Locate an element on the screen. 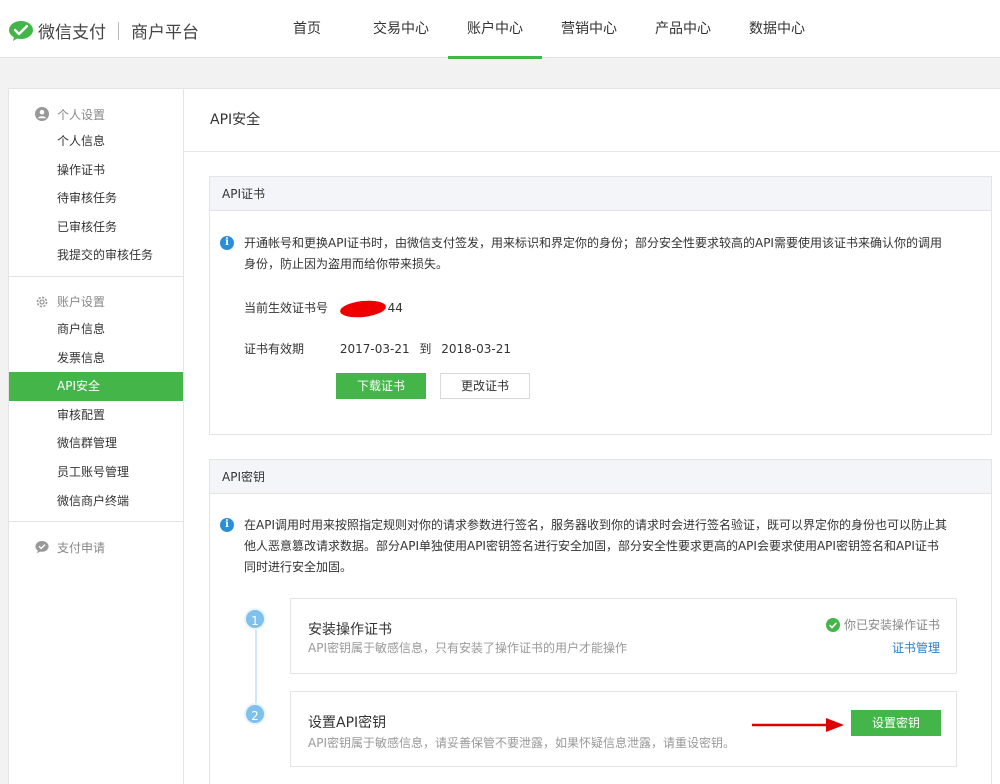 The height and width of the screenshot is (784, 1000). brand-subtitle: 商户平台 is located at coordinates (165, 33).